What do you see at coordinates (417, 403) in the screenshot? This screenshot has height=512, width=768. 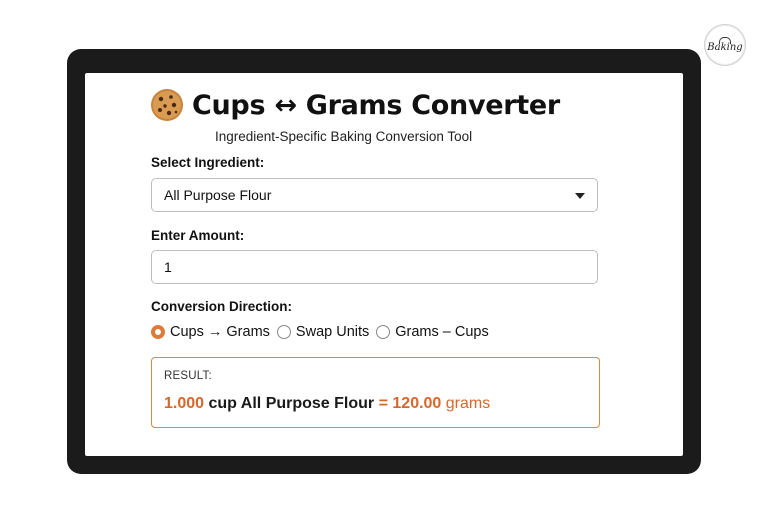 I see `result-grams-value: 120.00` at bounding box center [417, 403].